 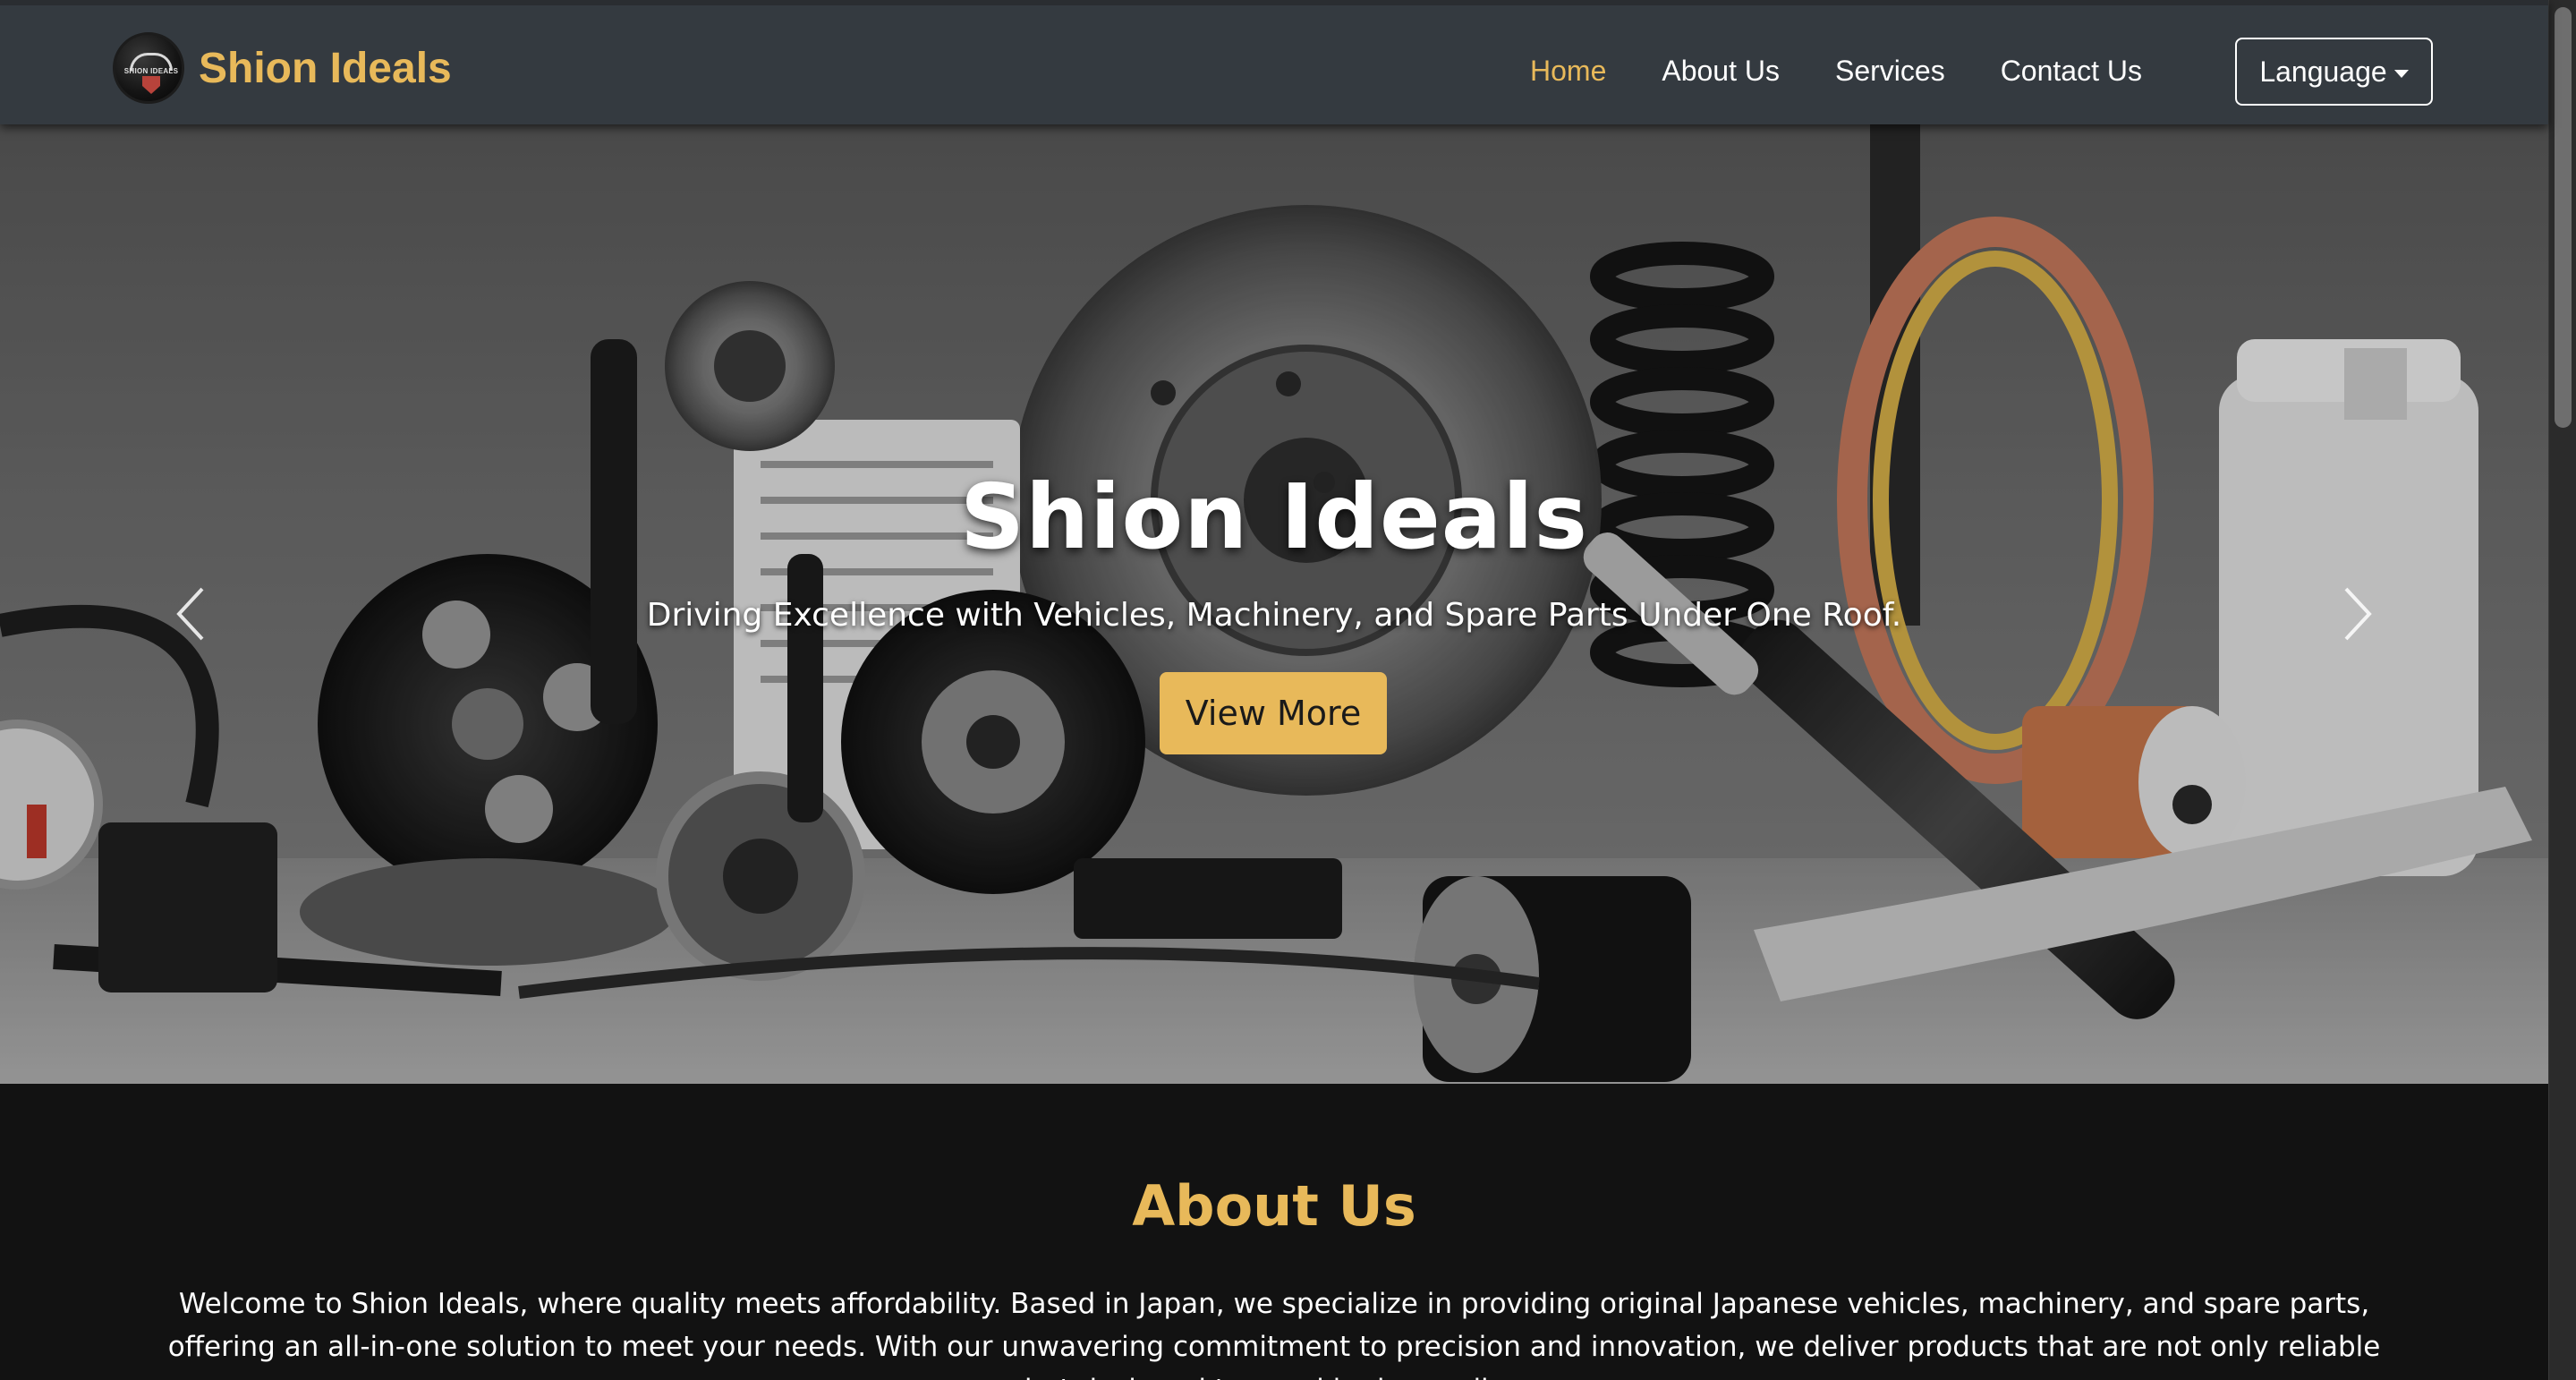 What do you see at coordinates (151, 71) in the screenshot?
I see `logo-text: SHION IDEALS` at bounding box center [151, 71].